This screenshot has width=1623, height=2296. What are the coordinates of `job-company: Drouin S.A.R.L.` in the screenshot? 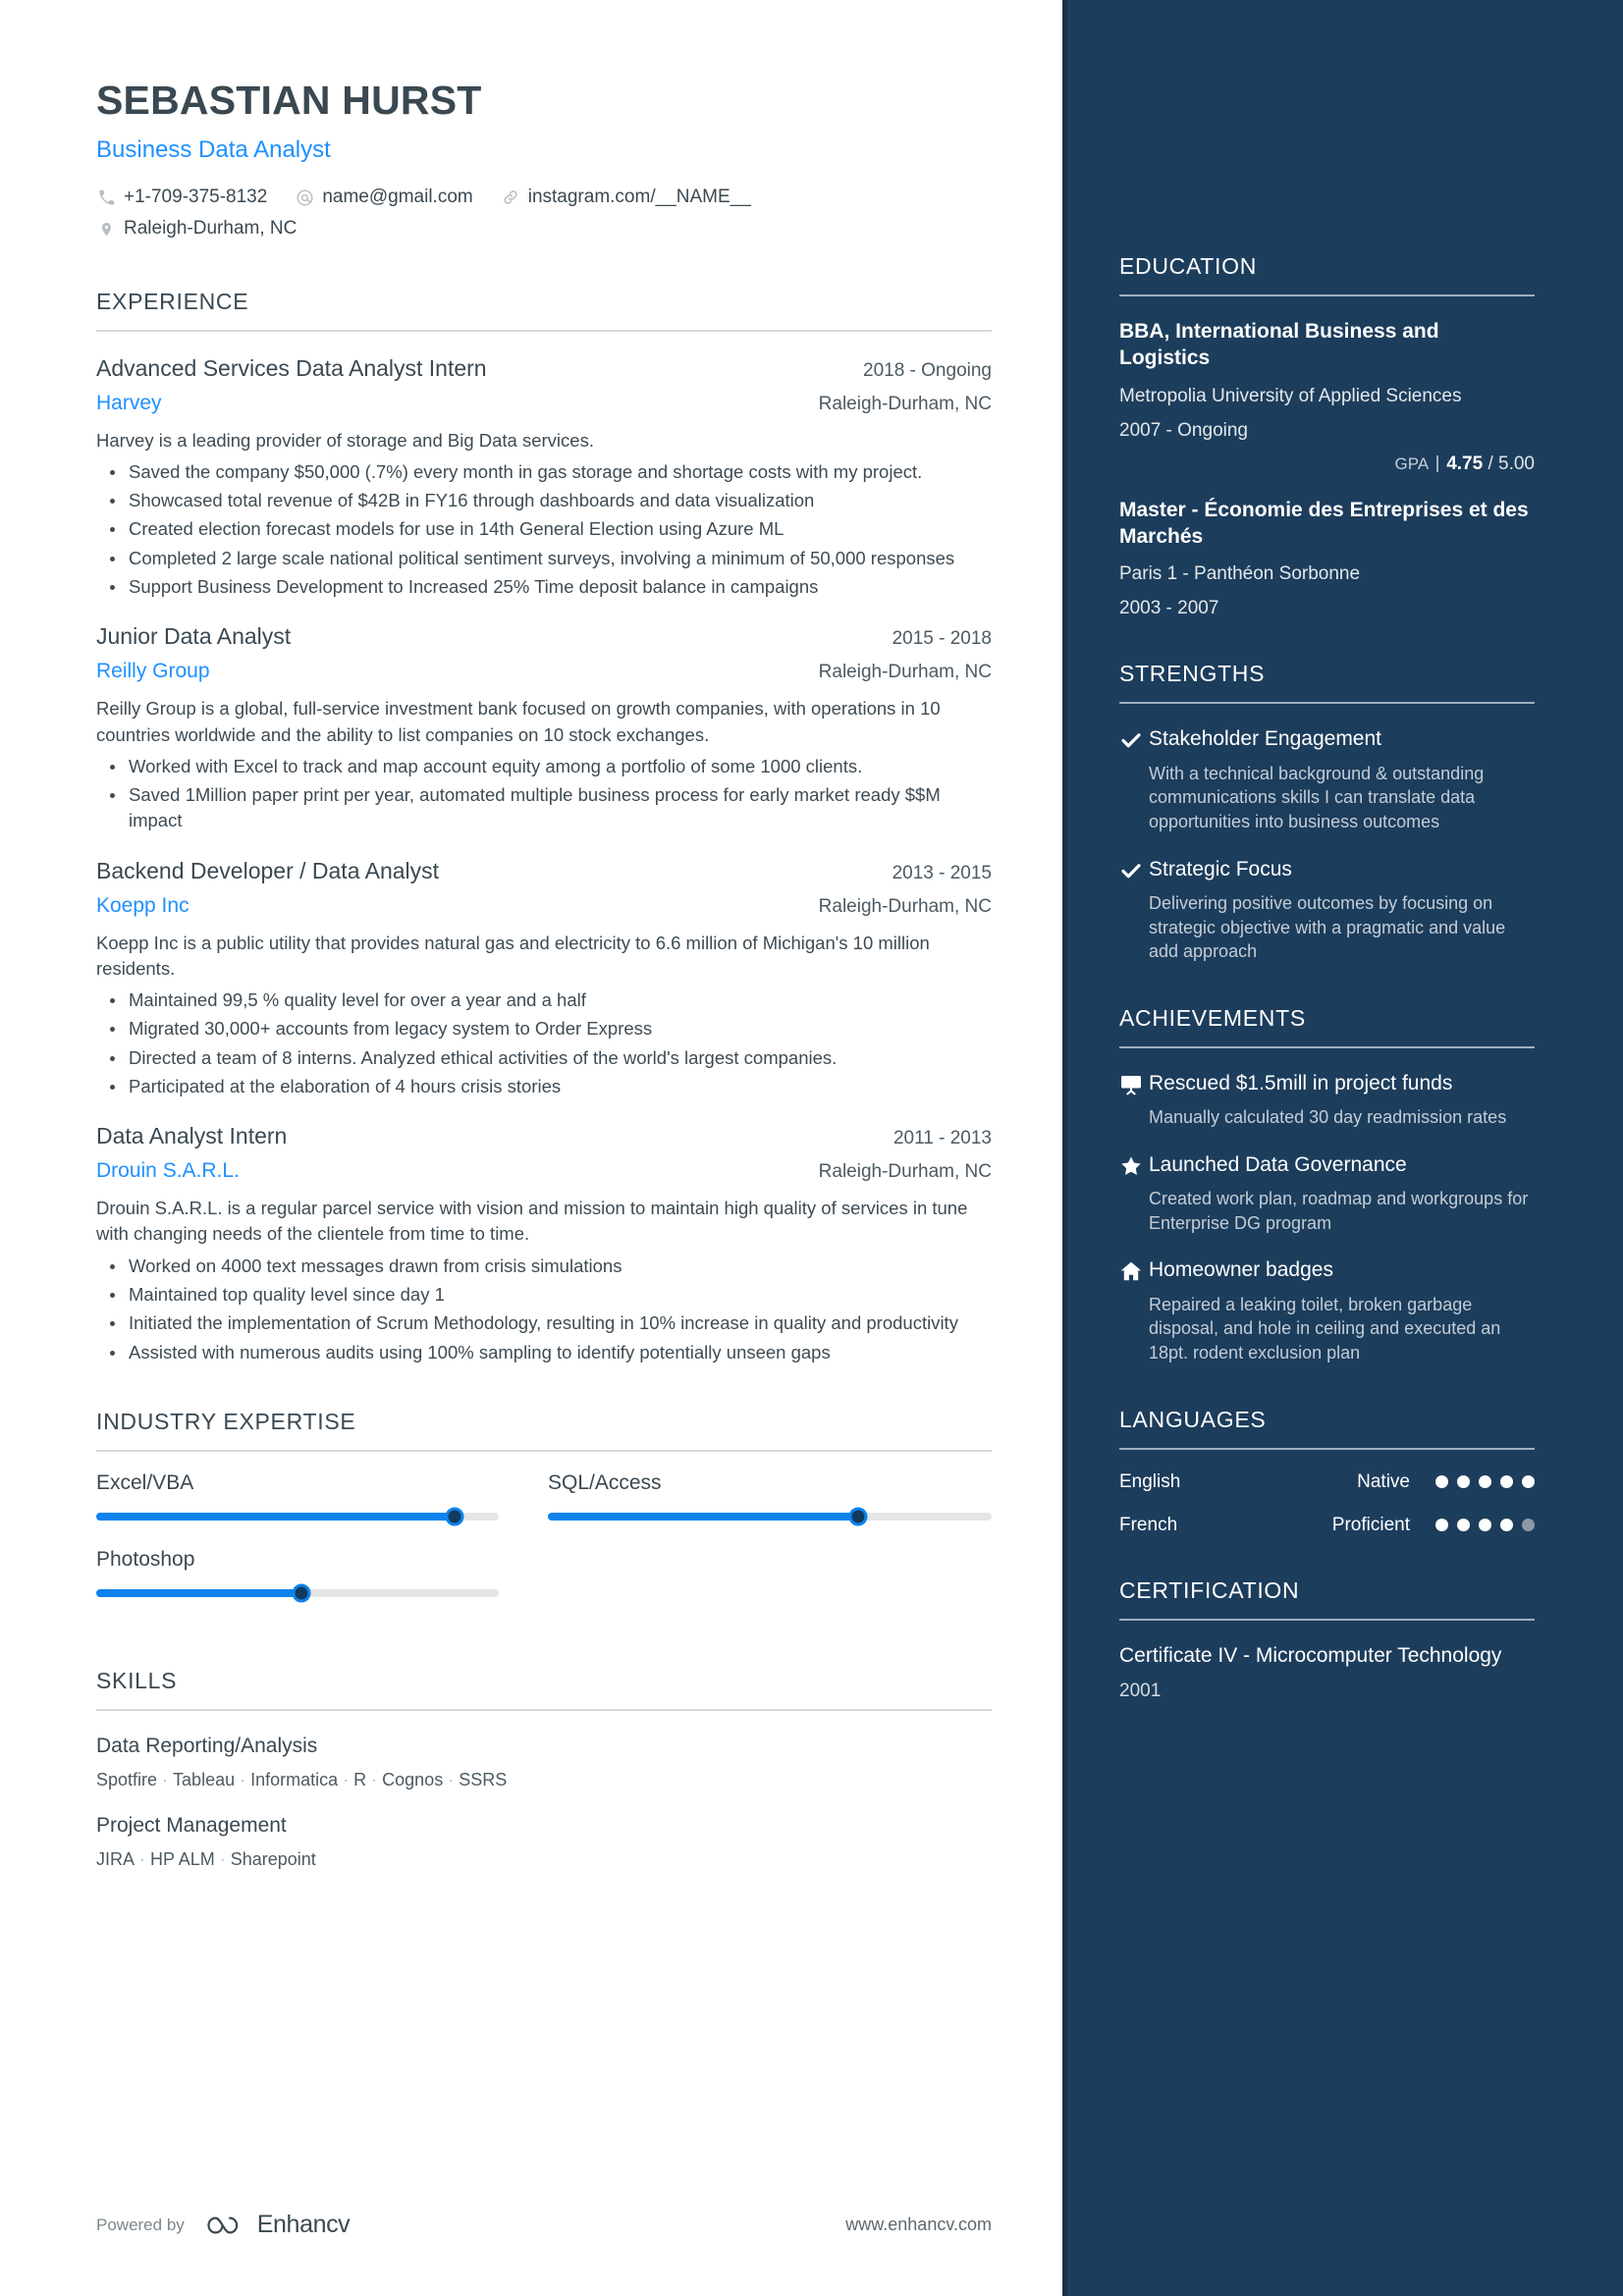 It's located at (168, 1171).